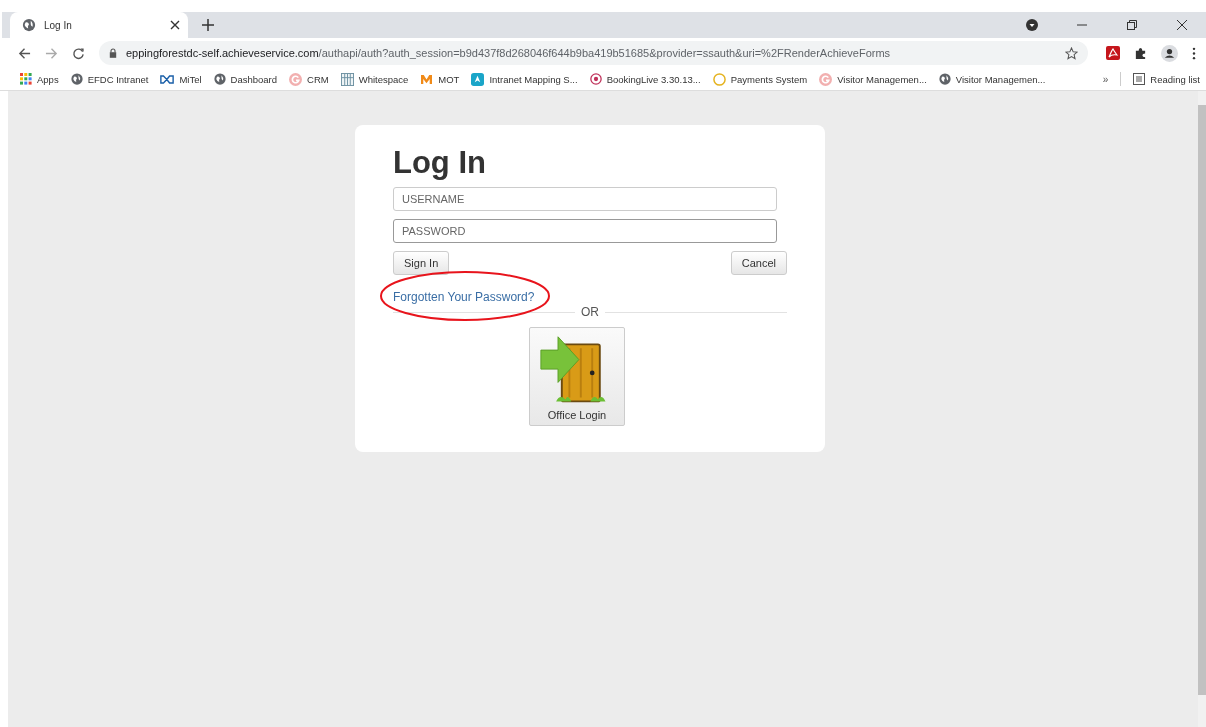 This screenshot has height=727, width=1206. Describe the element at coordinates (1169, 53) in the screenshot. I see `profile-icon` at that location.